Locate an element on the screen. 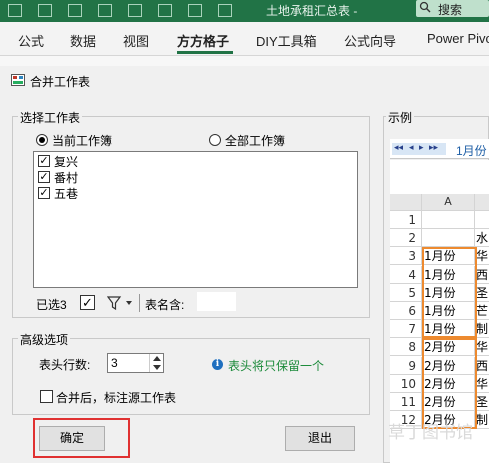  info-icon: i is located at coordinates (217, 364).